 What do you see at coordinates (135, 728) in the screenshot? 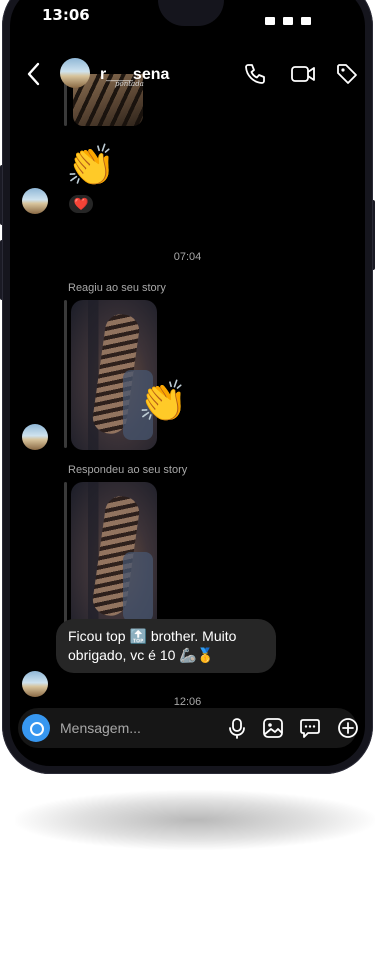
I see `message-input` at bounding box center [135, 728].